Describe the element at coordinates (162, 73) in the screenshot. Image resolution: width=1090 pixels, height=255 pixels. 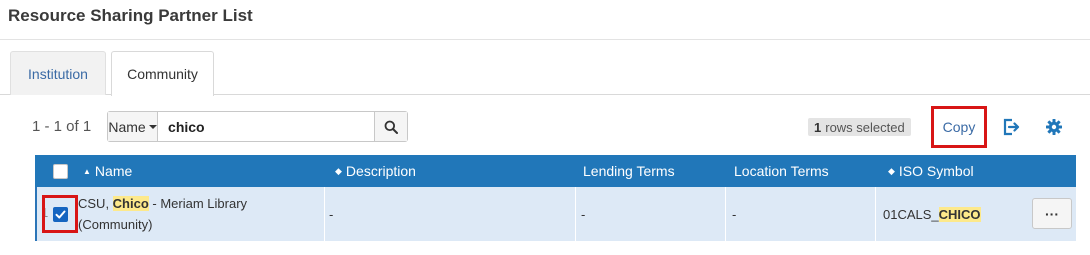
I see `tab-community: Community` at that location.